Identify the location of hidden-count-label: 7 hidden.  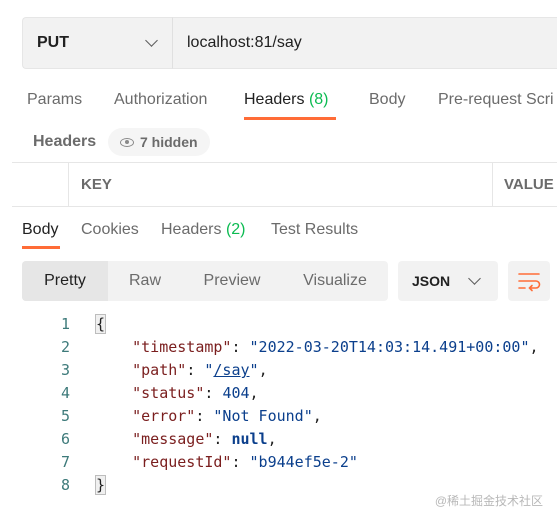
(169, 142).